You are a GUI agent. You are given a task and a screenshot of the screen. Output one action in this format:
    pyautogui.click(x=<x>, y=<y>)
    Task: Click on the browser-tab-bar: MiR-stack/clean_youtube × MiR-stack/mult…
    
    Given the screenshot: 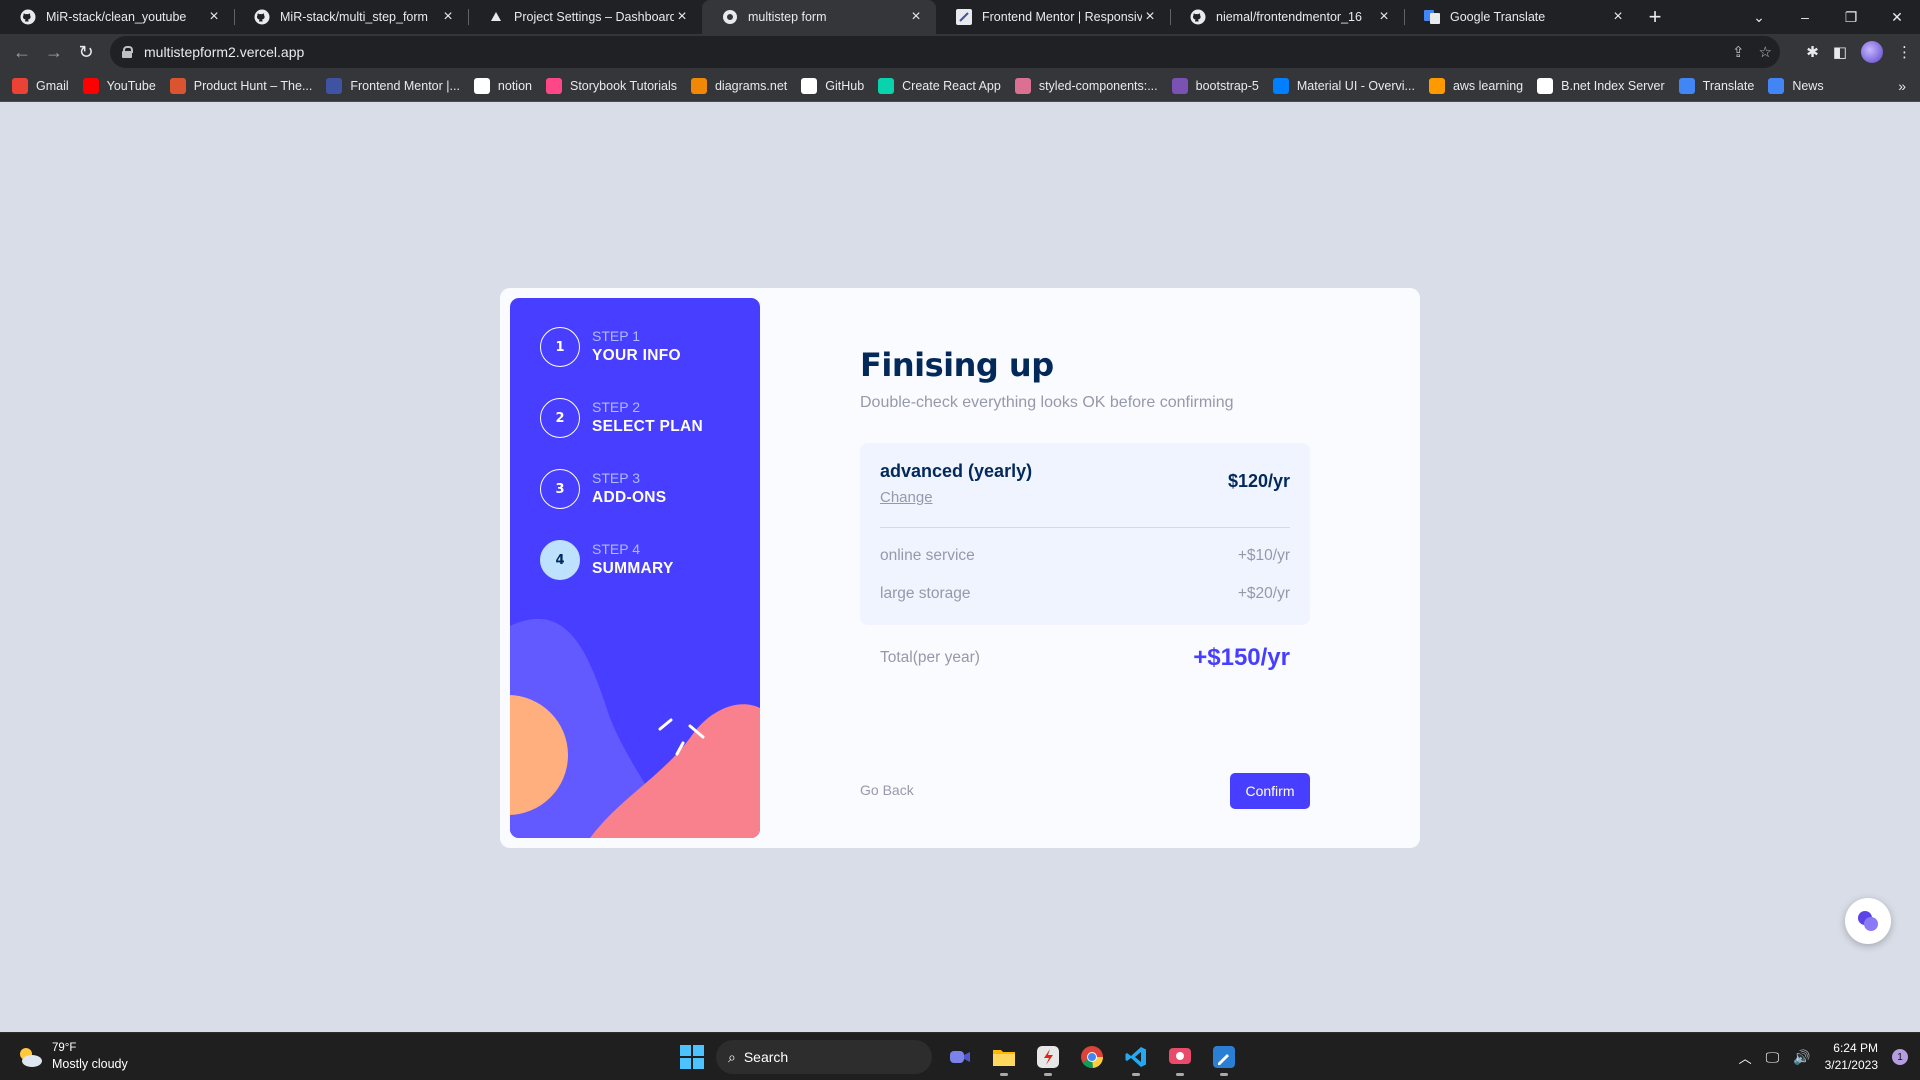 What is the action you would take?
    pyautogui.click(x=960, y=17)
    